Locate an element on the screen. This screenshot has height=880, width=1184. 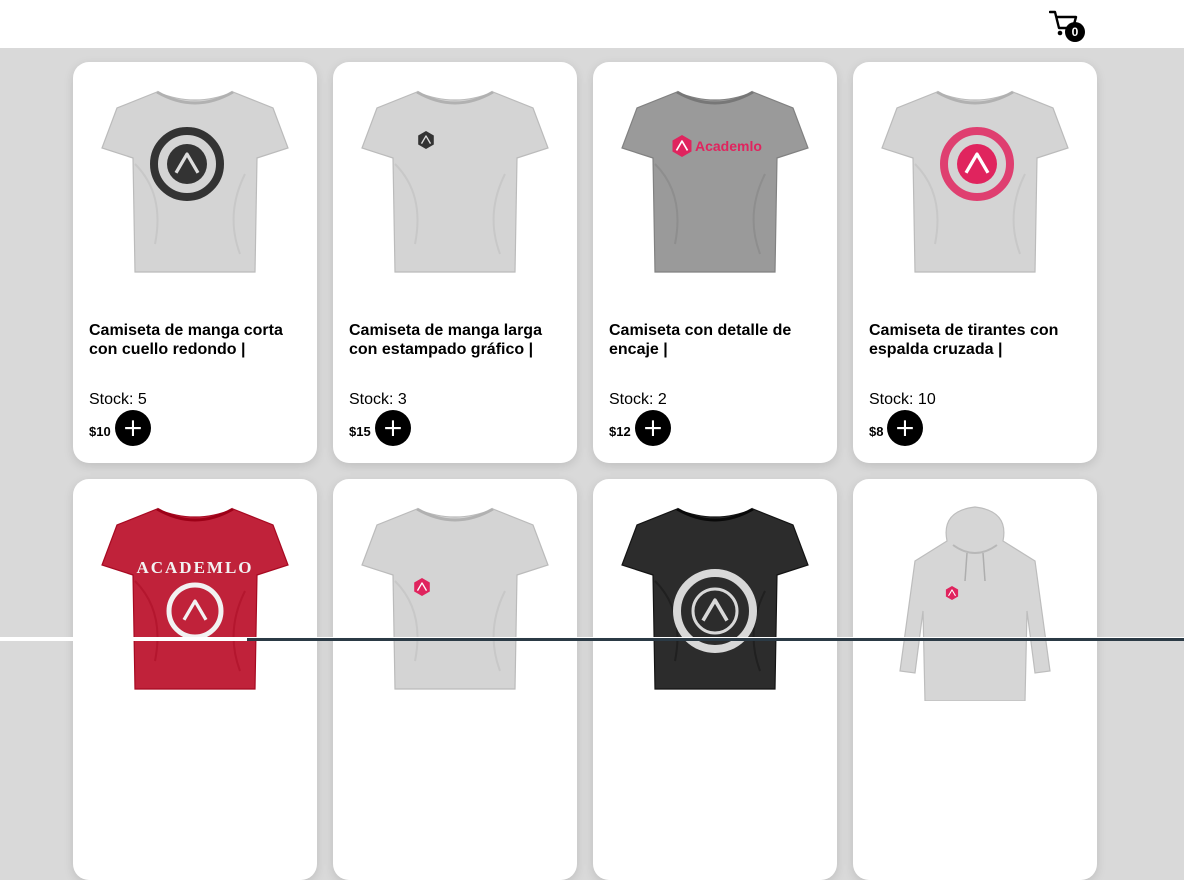
price-amount: 12 is located at coordinates (623, 431).